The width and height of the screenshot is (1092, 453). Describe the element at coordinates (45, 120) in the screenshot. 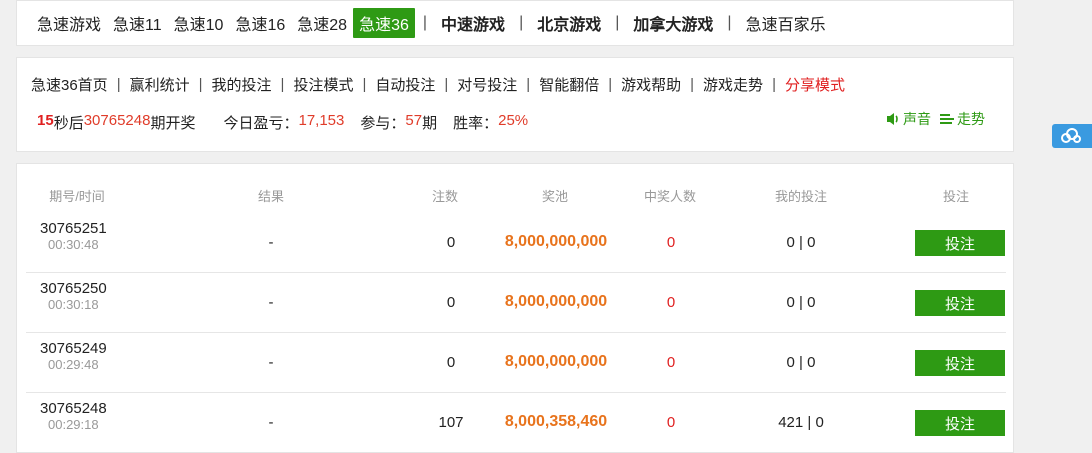

I see `countdown-seconds: 15` at that location.